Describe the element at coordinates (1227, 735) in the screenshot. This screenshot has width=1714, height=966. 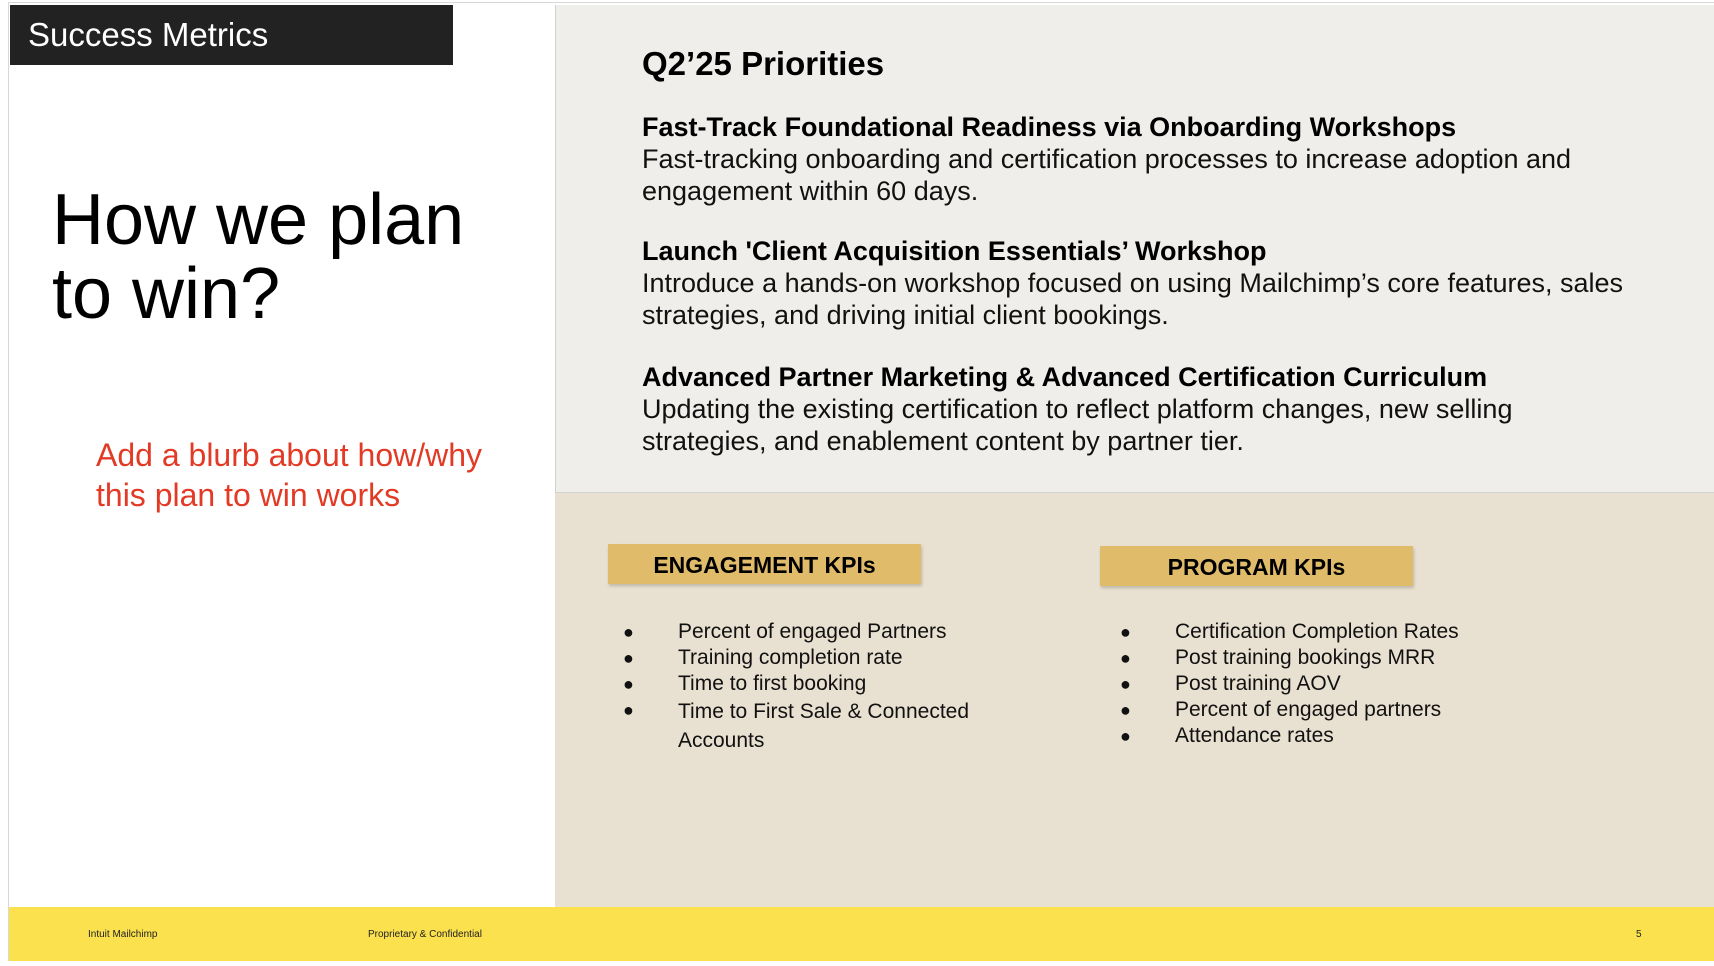
I see `list-item: ● Attendance rates` at that location.